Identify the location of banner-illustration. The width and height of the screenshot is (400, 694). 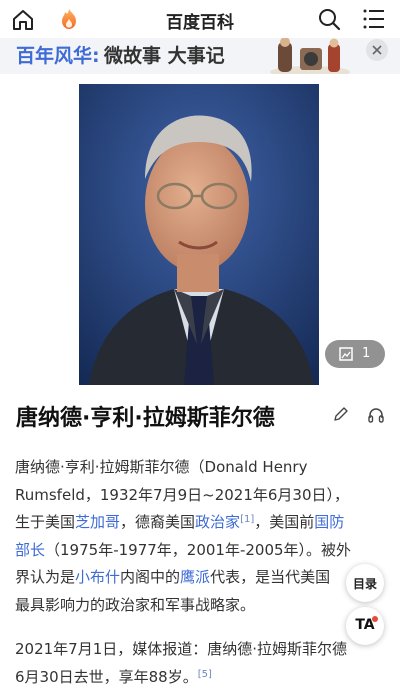
(310, 56).